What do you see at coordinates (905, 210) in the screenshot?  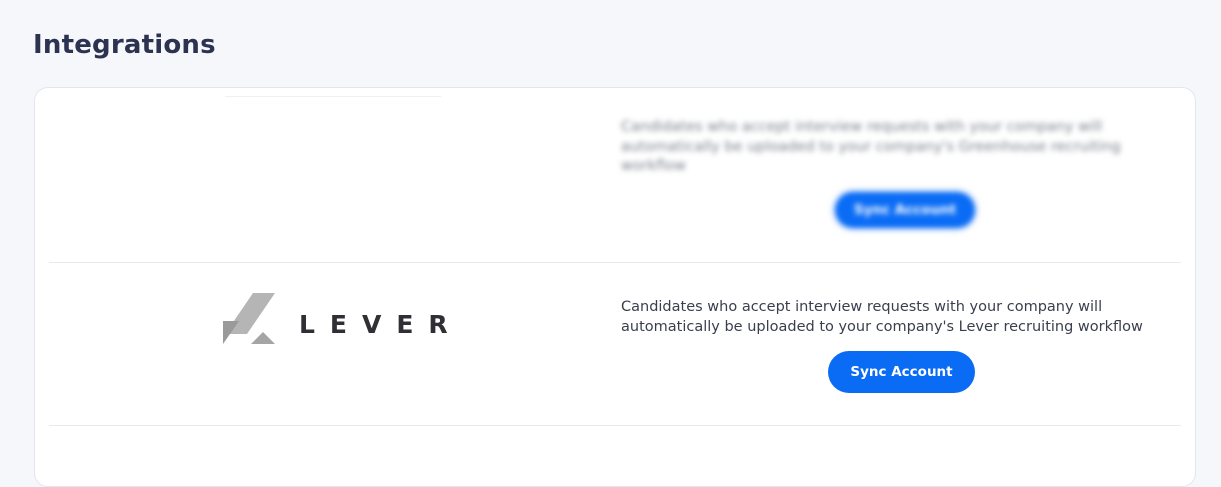 I see `greenhouse-sync-account-button: Sync Account` at bounding box center [905, 210].